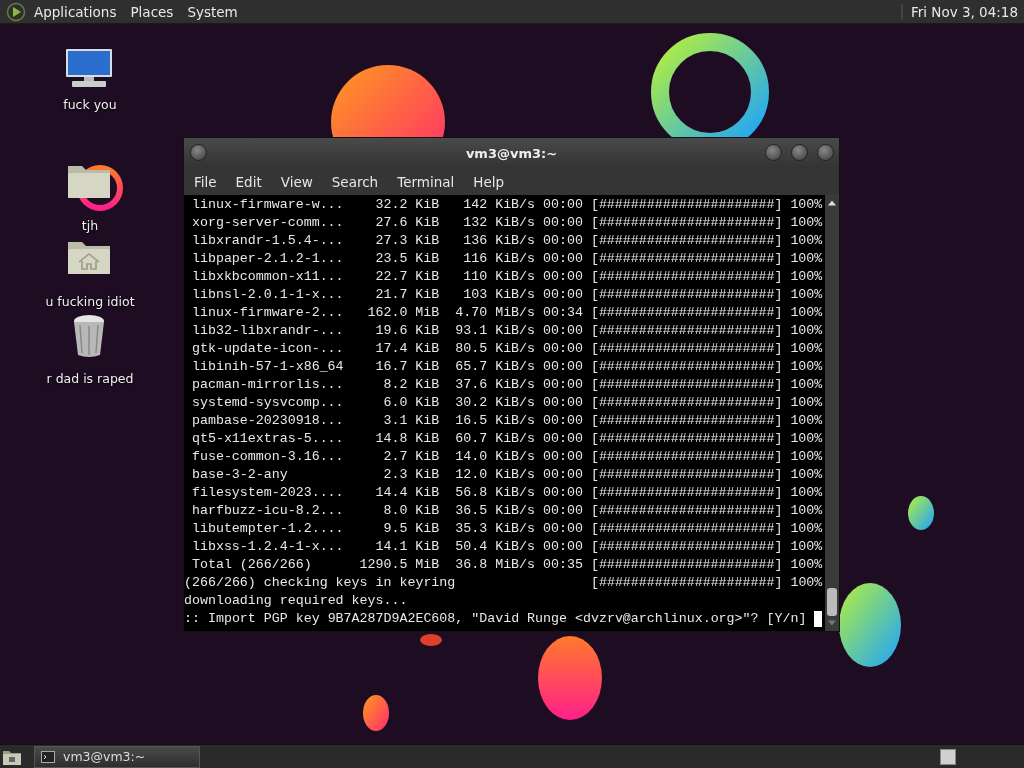 The image size is (1024, 768). I want to click on download-speed: 14.0 KiB/s, so click(495, 457).